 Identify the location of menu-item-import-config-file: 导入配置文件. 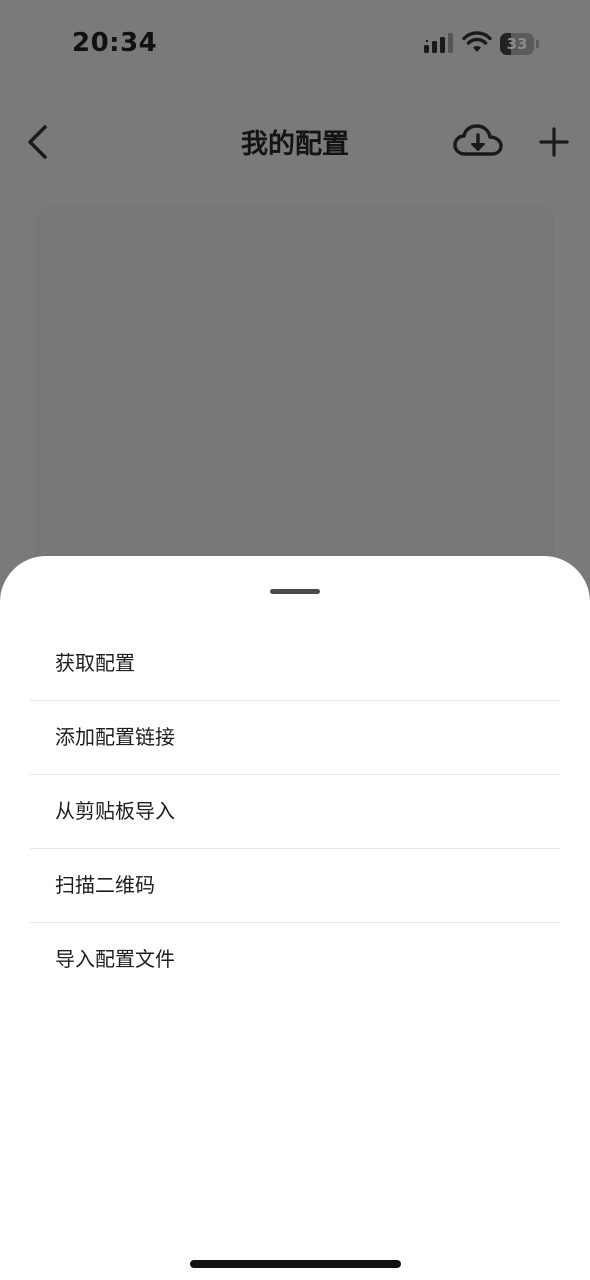
(295, 959).